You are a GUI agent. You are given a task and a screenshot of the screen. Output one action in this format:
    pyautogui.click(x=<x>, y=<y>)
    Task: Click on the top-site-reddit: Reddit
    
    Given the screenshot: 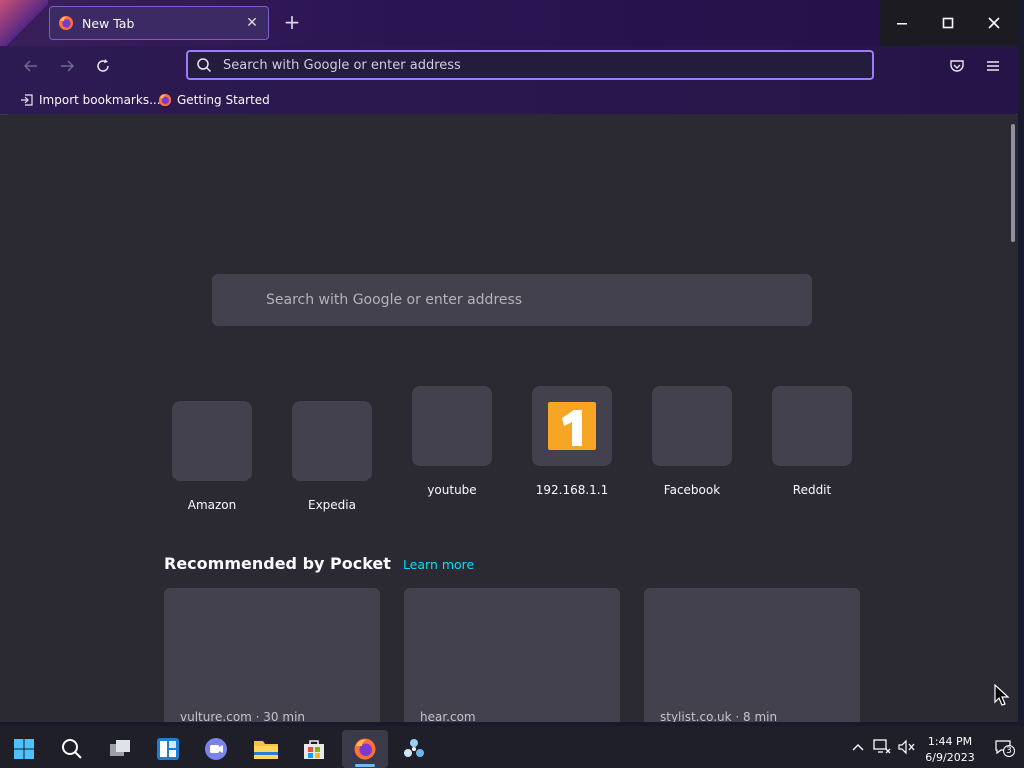 What is the action you would take?
    pyautogui.click(x=812, y=441)
    